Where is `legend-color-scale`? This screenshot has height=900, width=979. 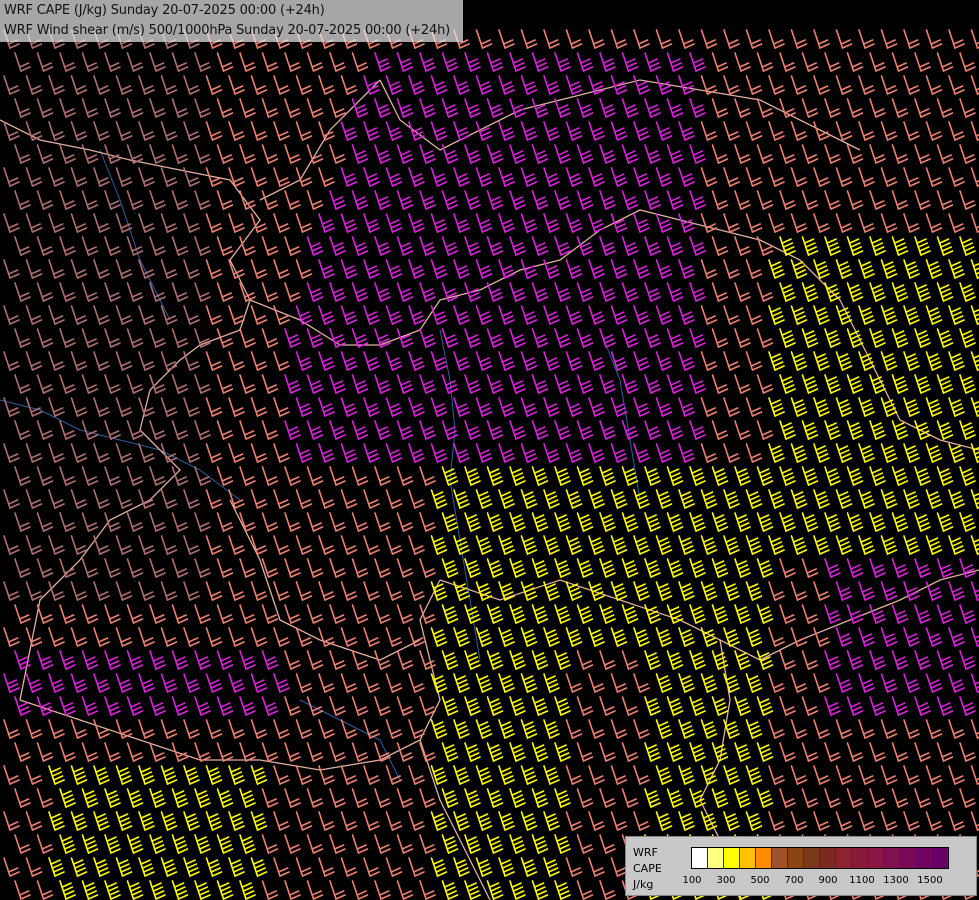 legend-color-scale is located at coordinates (820, 858).